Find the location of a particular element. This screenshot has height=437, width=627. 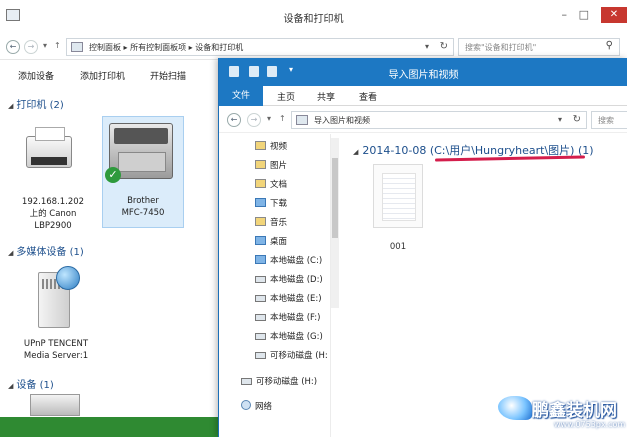

scrollbar-thumb is located at coordinates (335, 198).